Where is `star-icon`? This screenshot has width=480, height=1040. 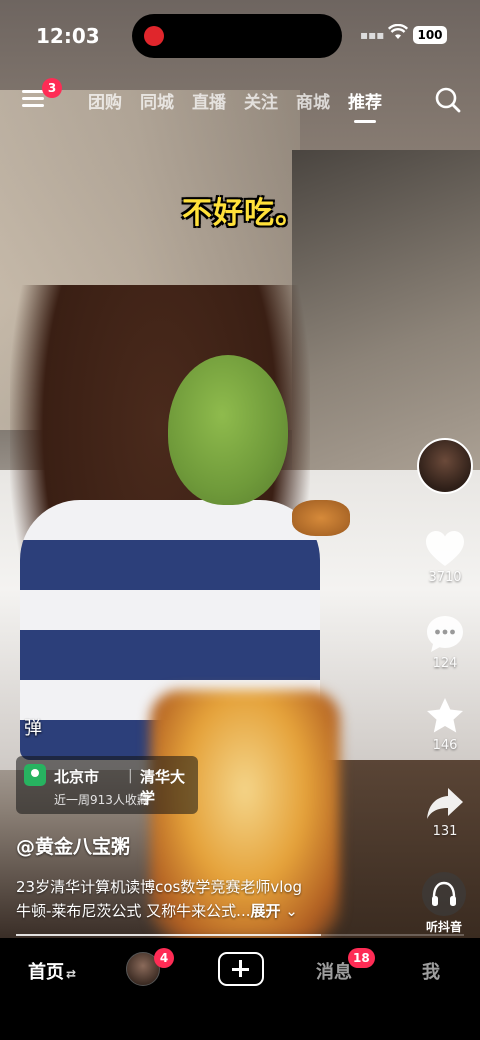 star-icon is located at coordinates (445, 715).